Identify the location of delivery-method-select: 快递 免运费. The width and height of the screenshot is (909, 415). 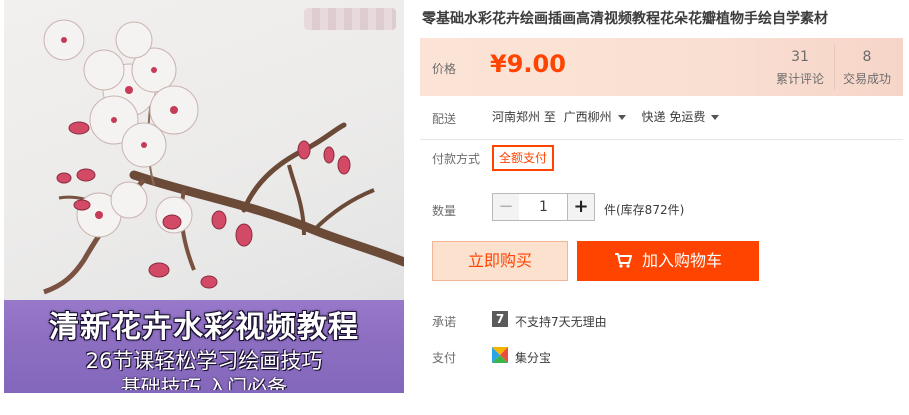
(687, 117).